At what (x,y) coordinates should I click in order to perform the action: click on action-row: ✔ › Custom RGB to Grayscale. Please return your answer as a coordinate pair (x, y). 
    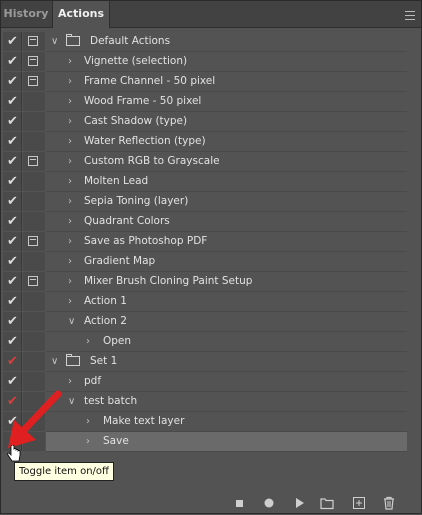
    Looking at the image, I should click on (205, 162).